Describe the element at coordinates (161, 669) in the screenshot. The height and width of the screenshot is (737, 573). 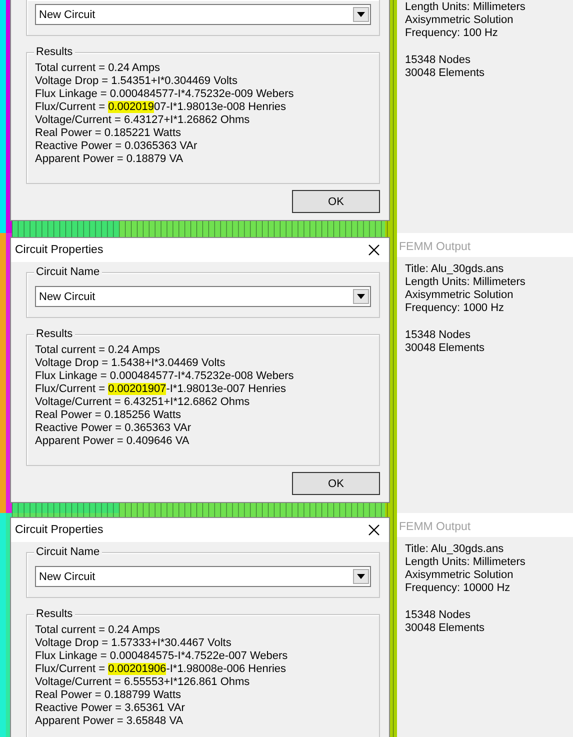
I see `result-line: Flux/Current = 0.00201906-I*1.98008e-006 Henries` at that location.